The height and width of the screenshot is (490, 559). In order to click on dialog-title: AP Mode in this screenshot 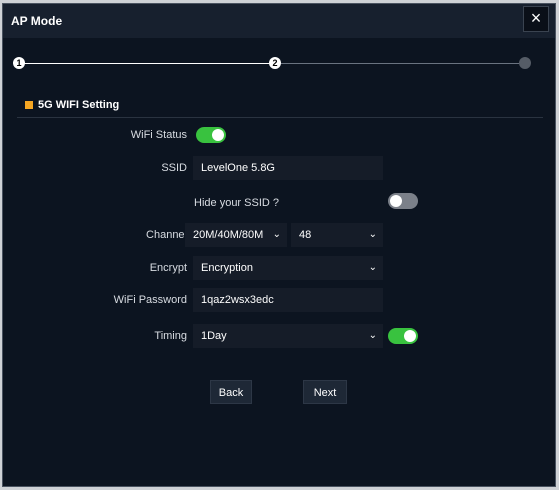, I will do `click(37, 21)`.